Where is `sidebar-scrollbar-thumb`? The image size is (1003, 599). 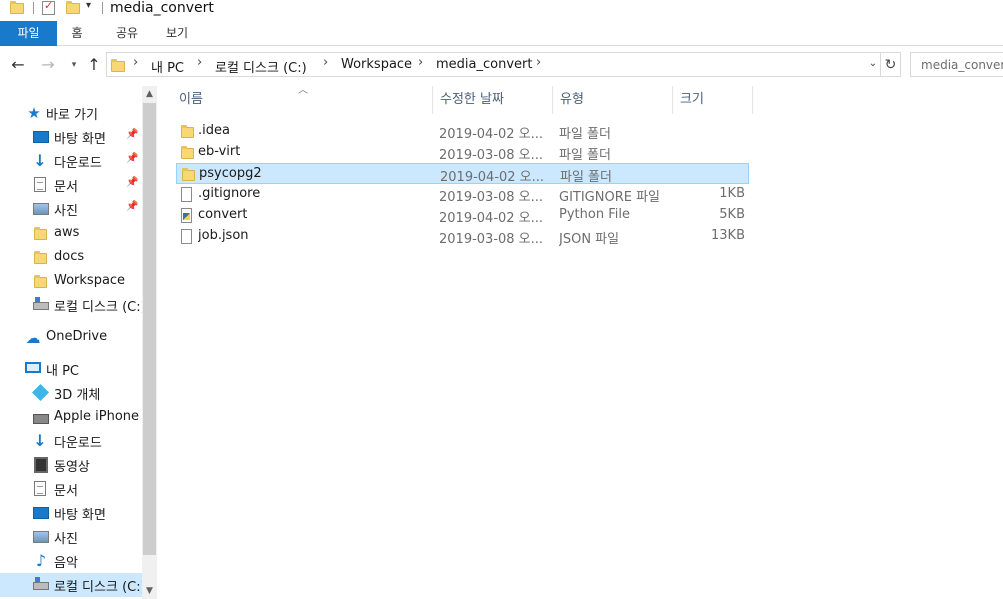 sidebar-scrollbar-thumb is located at coordinates (149, 329).